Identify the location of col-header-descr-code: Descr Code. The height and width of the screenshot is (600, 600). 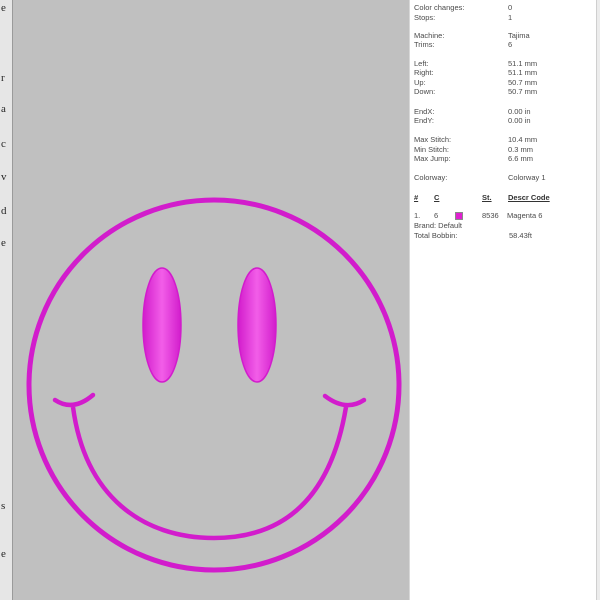
(529, 197).